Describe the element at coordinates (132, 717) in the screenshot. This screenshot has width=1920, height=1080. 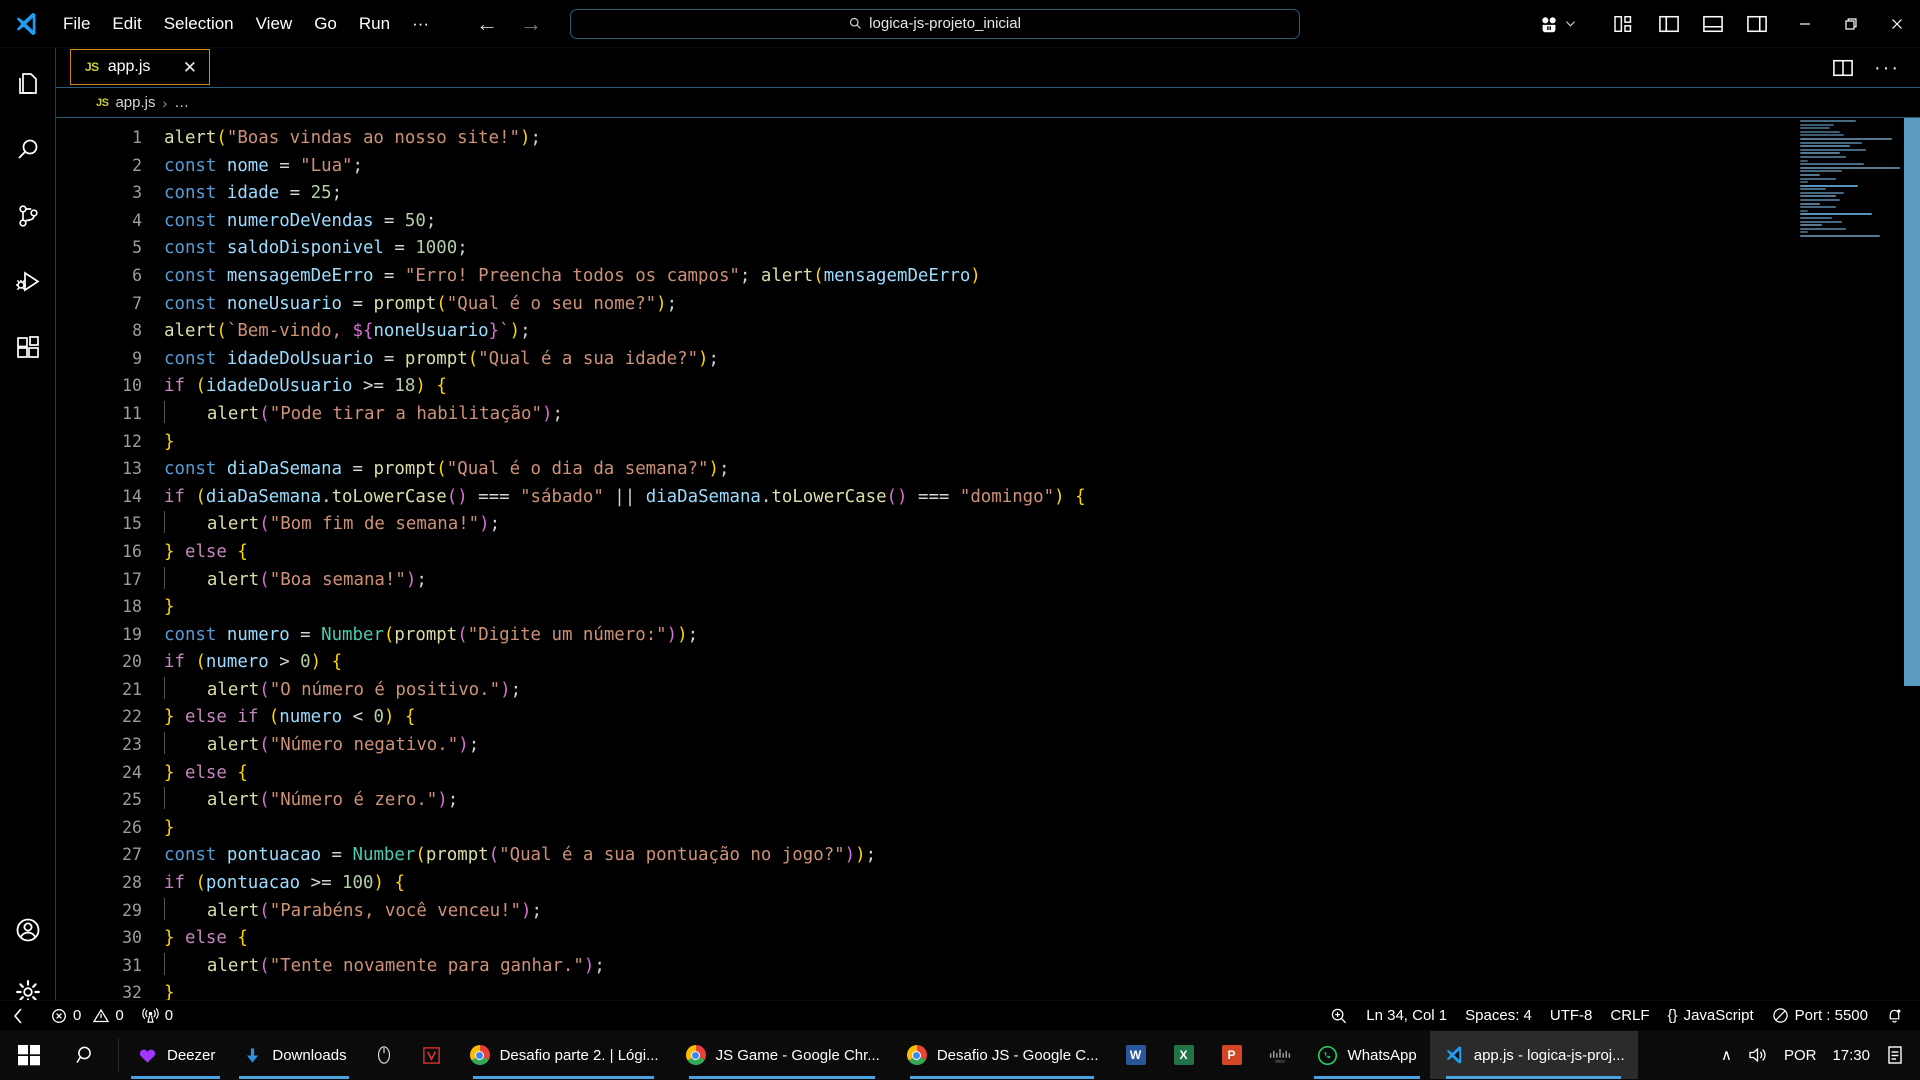
I see `line-number: 22` at that location.